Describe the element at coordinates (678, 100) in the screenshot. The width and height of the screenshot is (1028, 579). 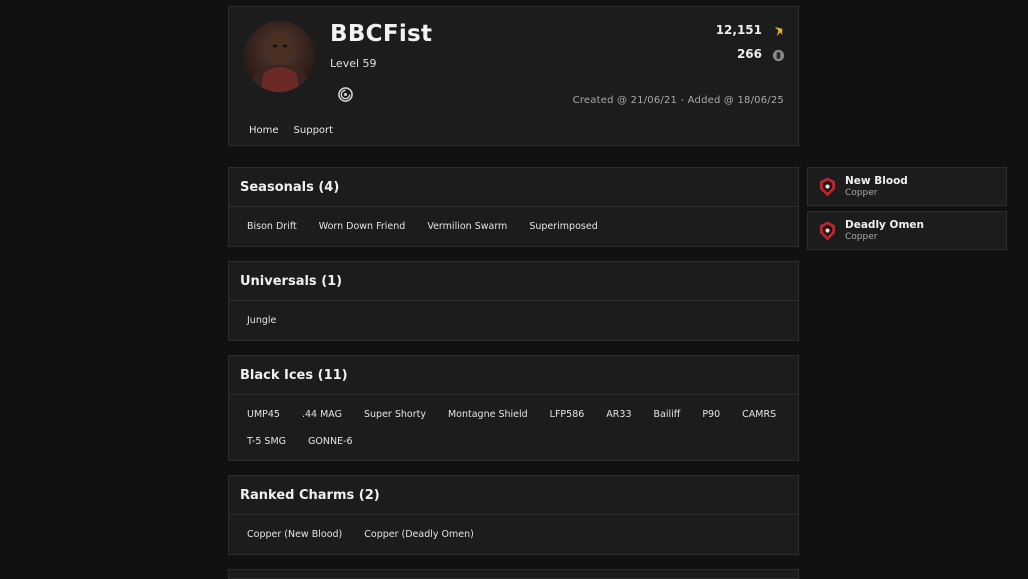
I see `created-added-dates: Created @ 21/06/21 - Added @ 18/06/25` at that location.